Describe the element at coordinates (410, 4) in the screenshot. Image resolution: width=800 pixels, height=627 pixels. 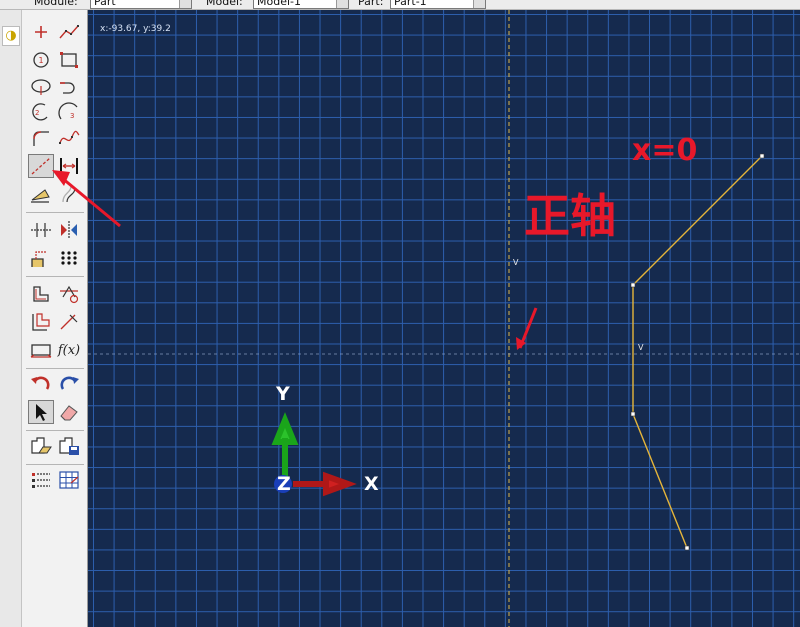
I see `part-value: Part-1` at that location.